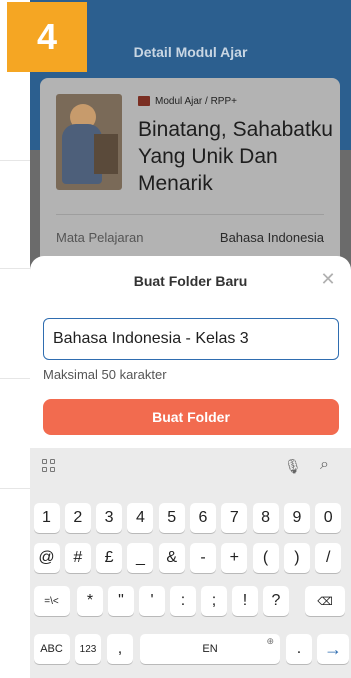 The image size is (351, 678). What do you see at coordinates (328, 279) in the screenshot?
I see `close-icon: ✕` at bounding box center [328, 279].